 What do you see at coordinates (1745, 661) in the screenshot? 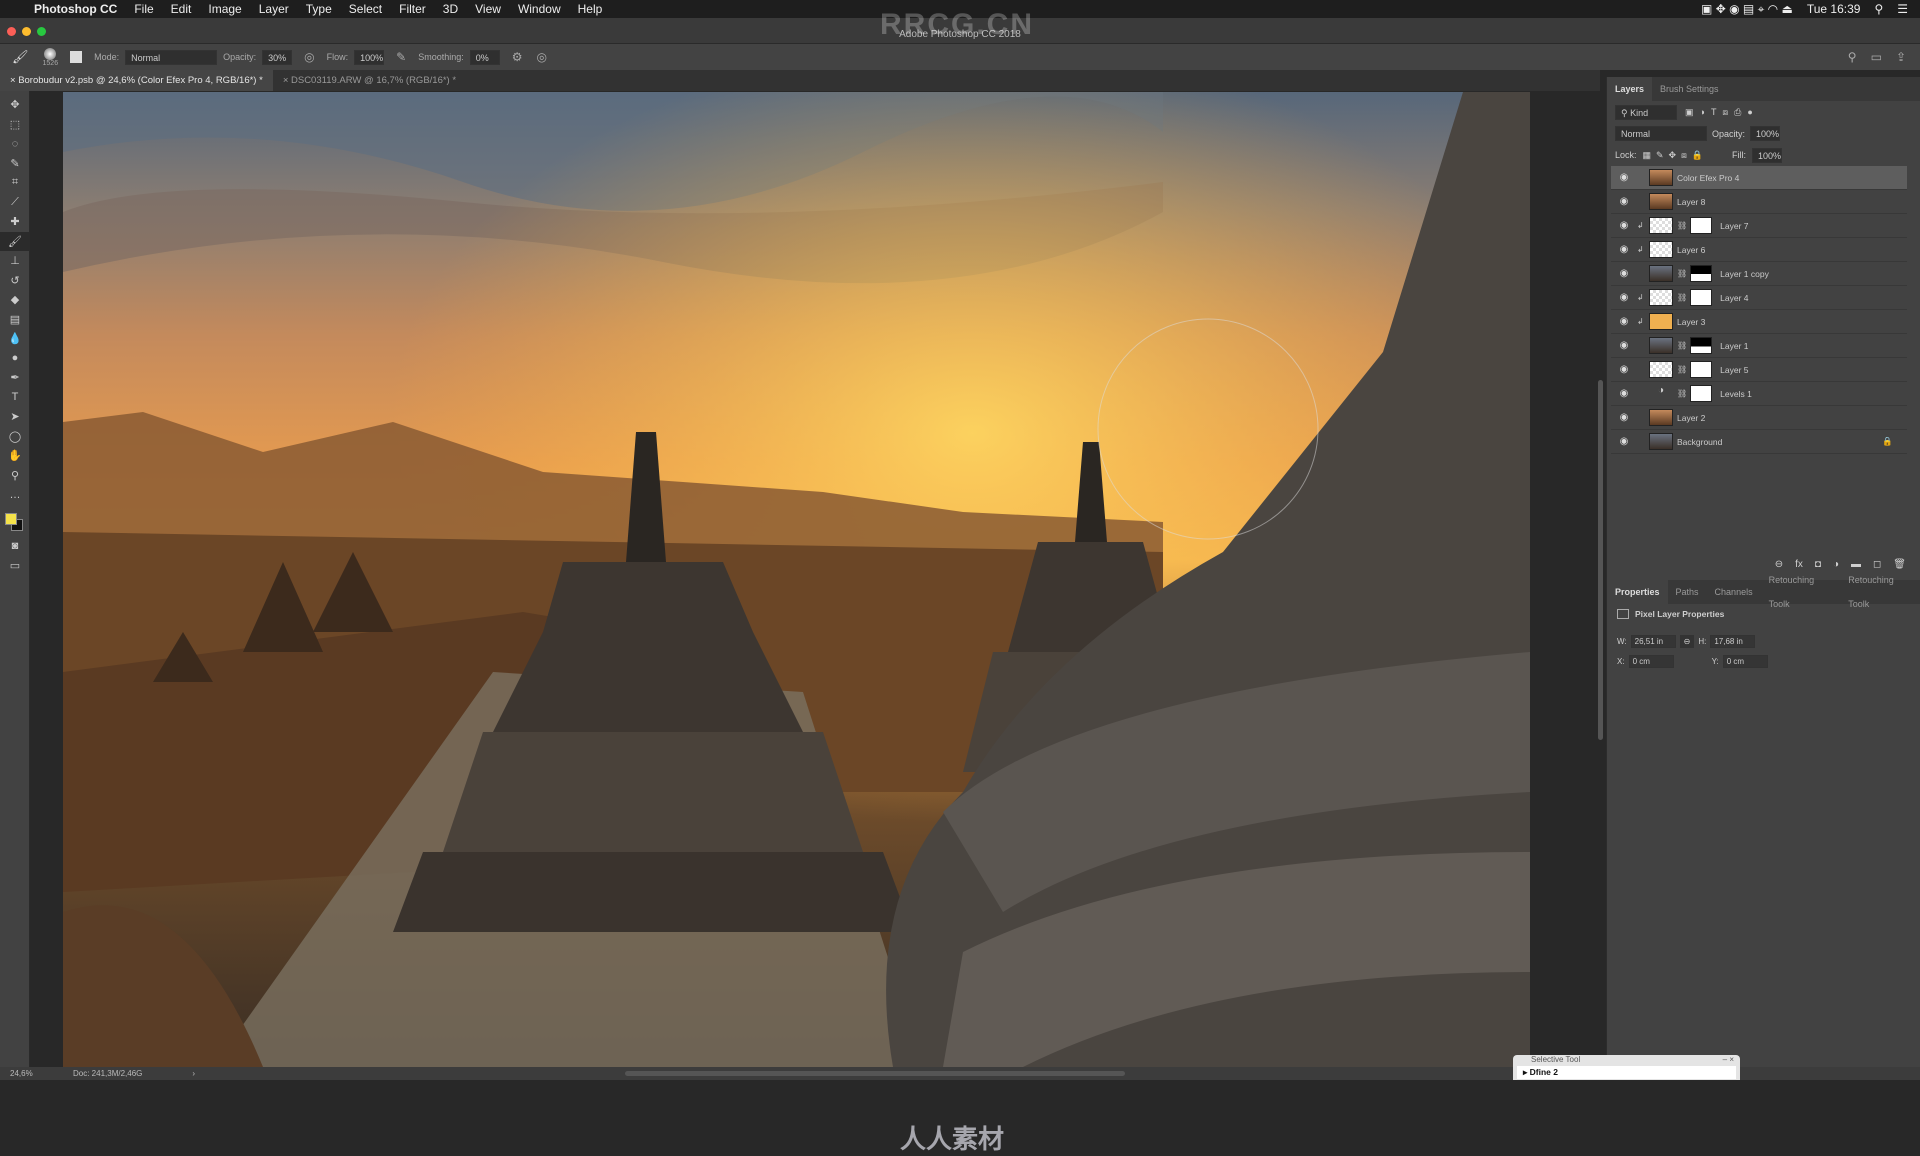
I see `y-field: 0 cm` at bounding box center [1745, 661].